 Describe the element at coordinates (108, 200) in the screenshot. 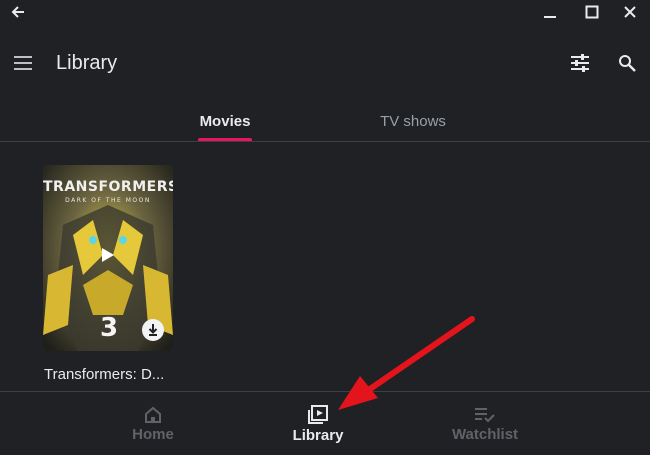

I see `poster-subtitle: DARK OF THE MOON` at that location.